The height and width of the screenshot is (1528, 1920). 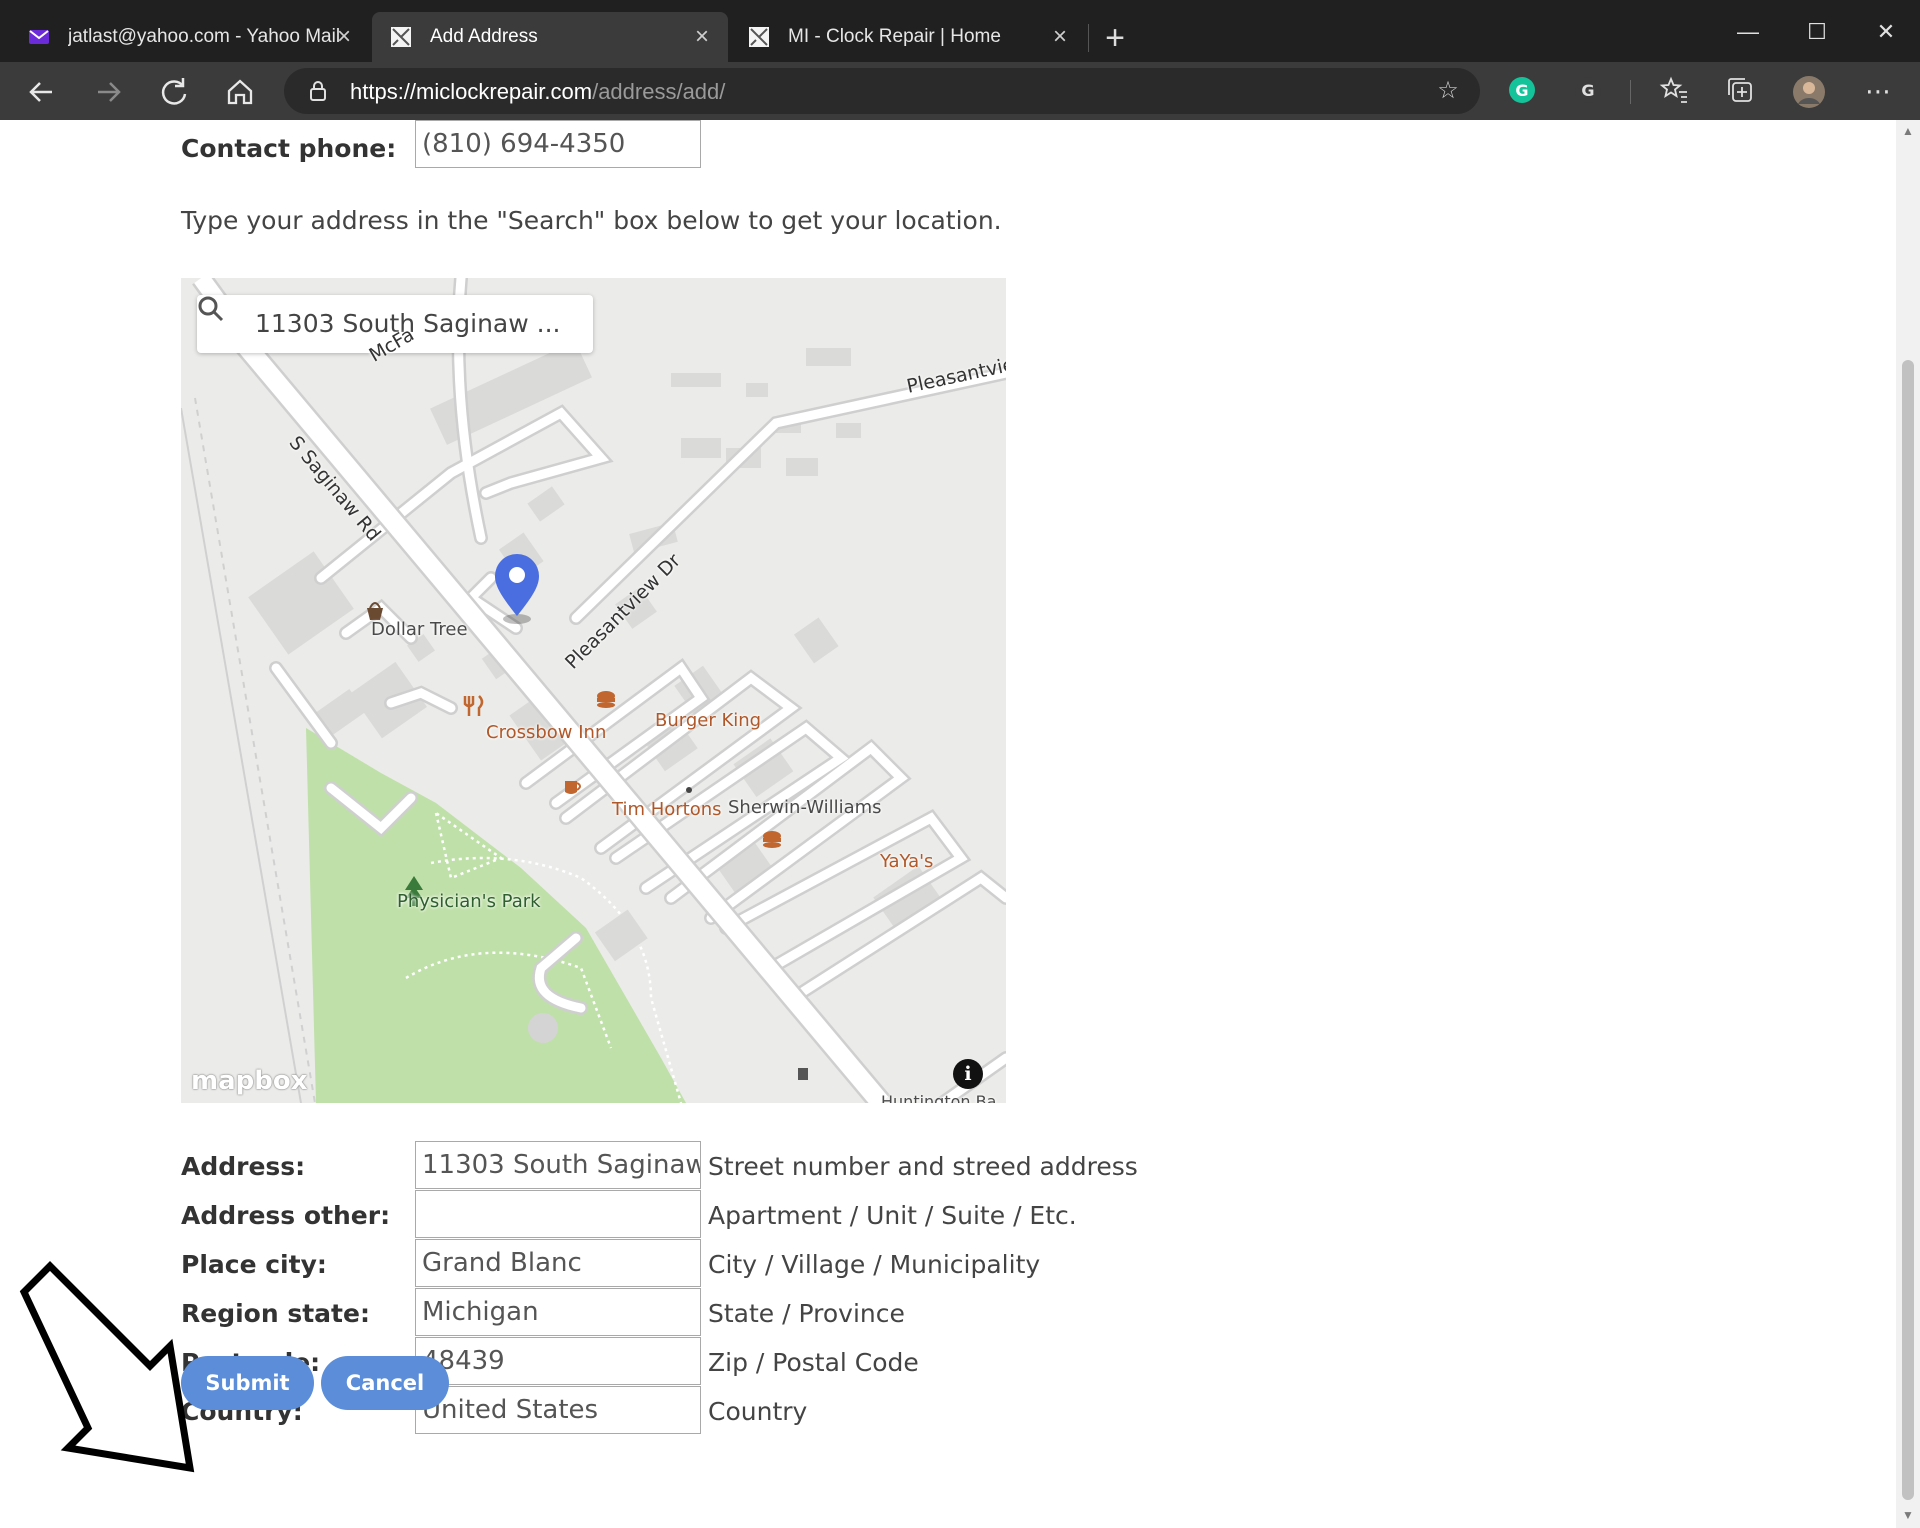 I want to click on info-icon: i, so click(x=968, y=1074).